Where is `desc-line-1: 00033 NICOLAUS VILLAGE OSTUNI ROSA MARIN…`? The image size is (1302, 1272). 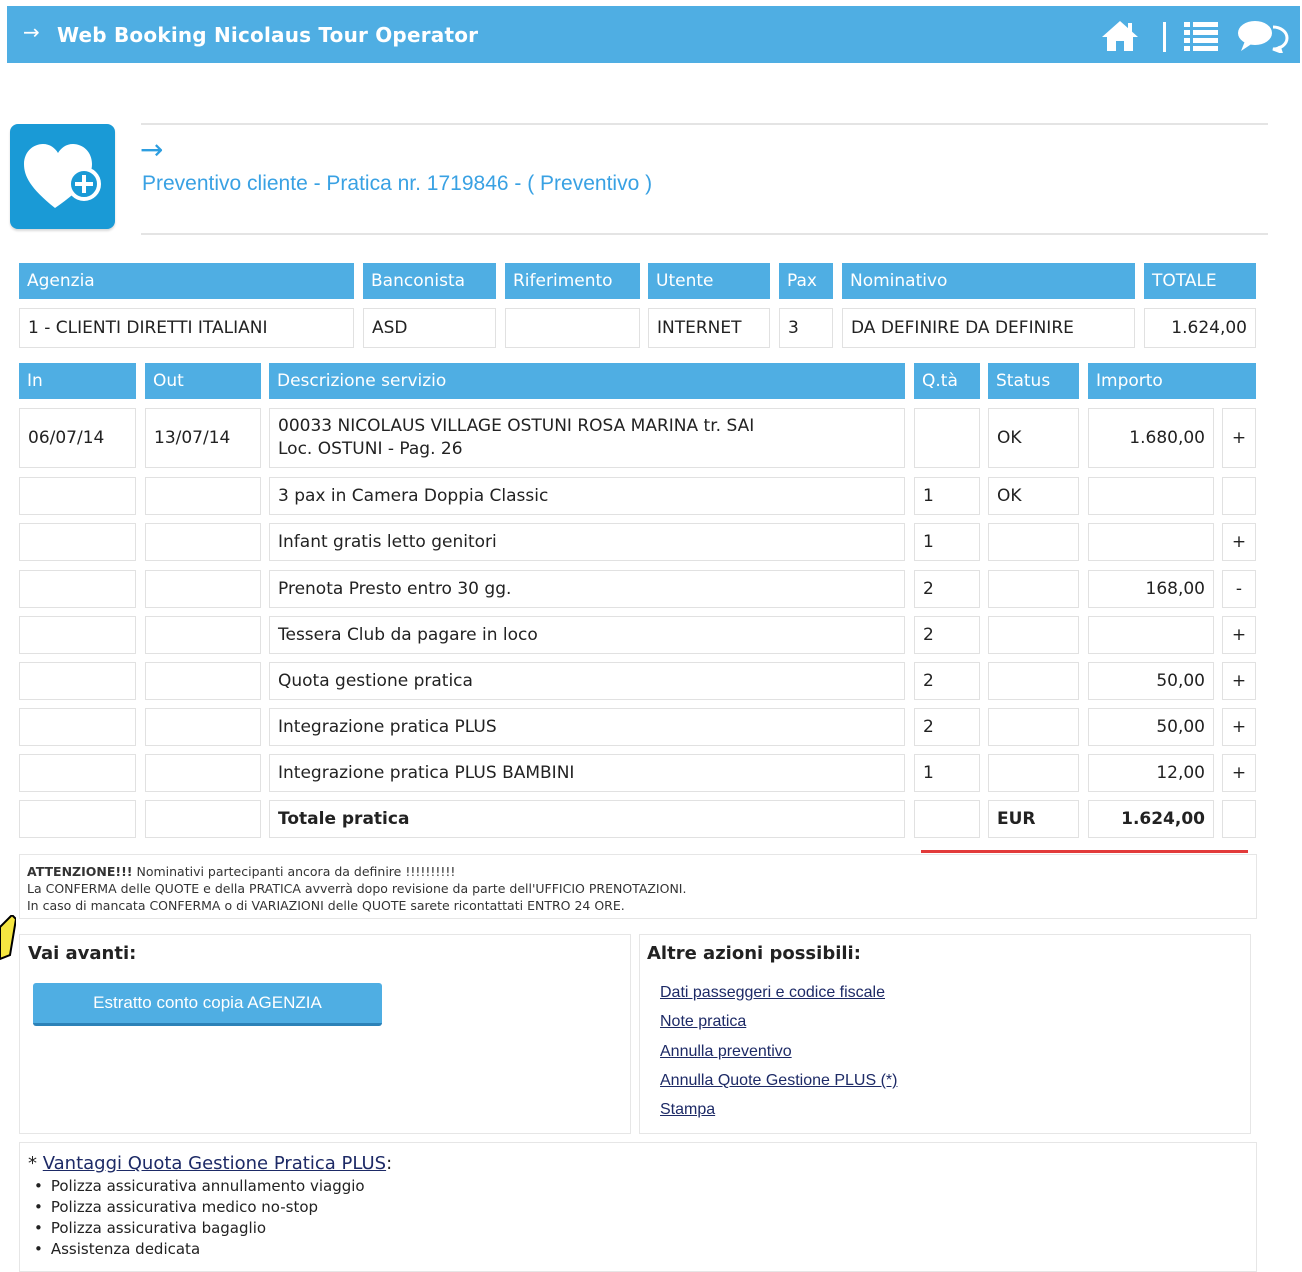 desc-line-1: 00033 NICOLAUS VILLAGE OSTUNI ROSA MARIN… is located at coordinates (516, 426).